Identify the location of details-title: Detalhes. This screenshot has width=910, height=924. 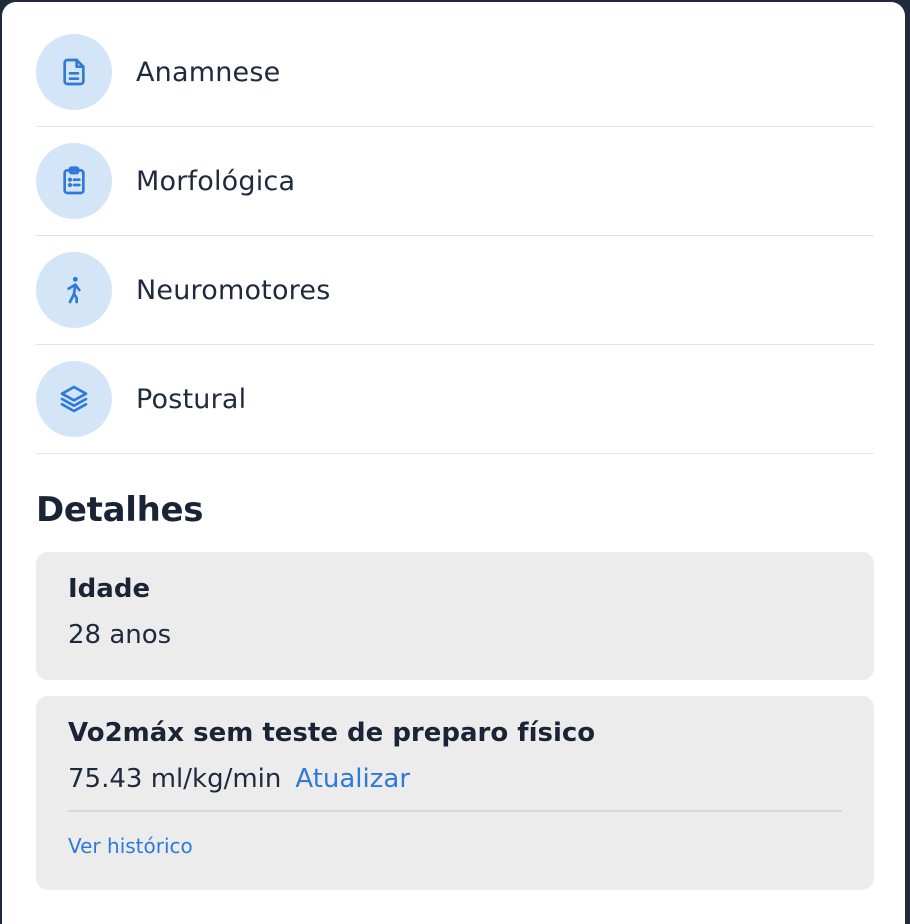
(120, 510).